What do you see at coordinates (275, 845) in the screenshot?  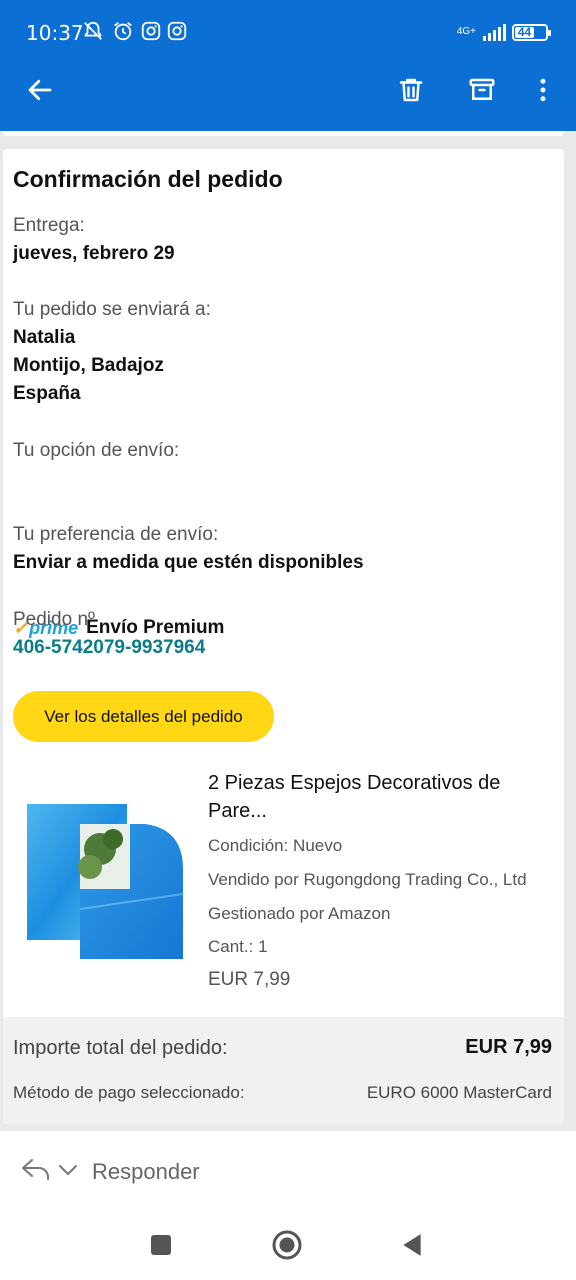 I see `product-condition: Condición: Nuevo` at bounding box center [275, 845].